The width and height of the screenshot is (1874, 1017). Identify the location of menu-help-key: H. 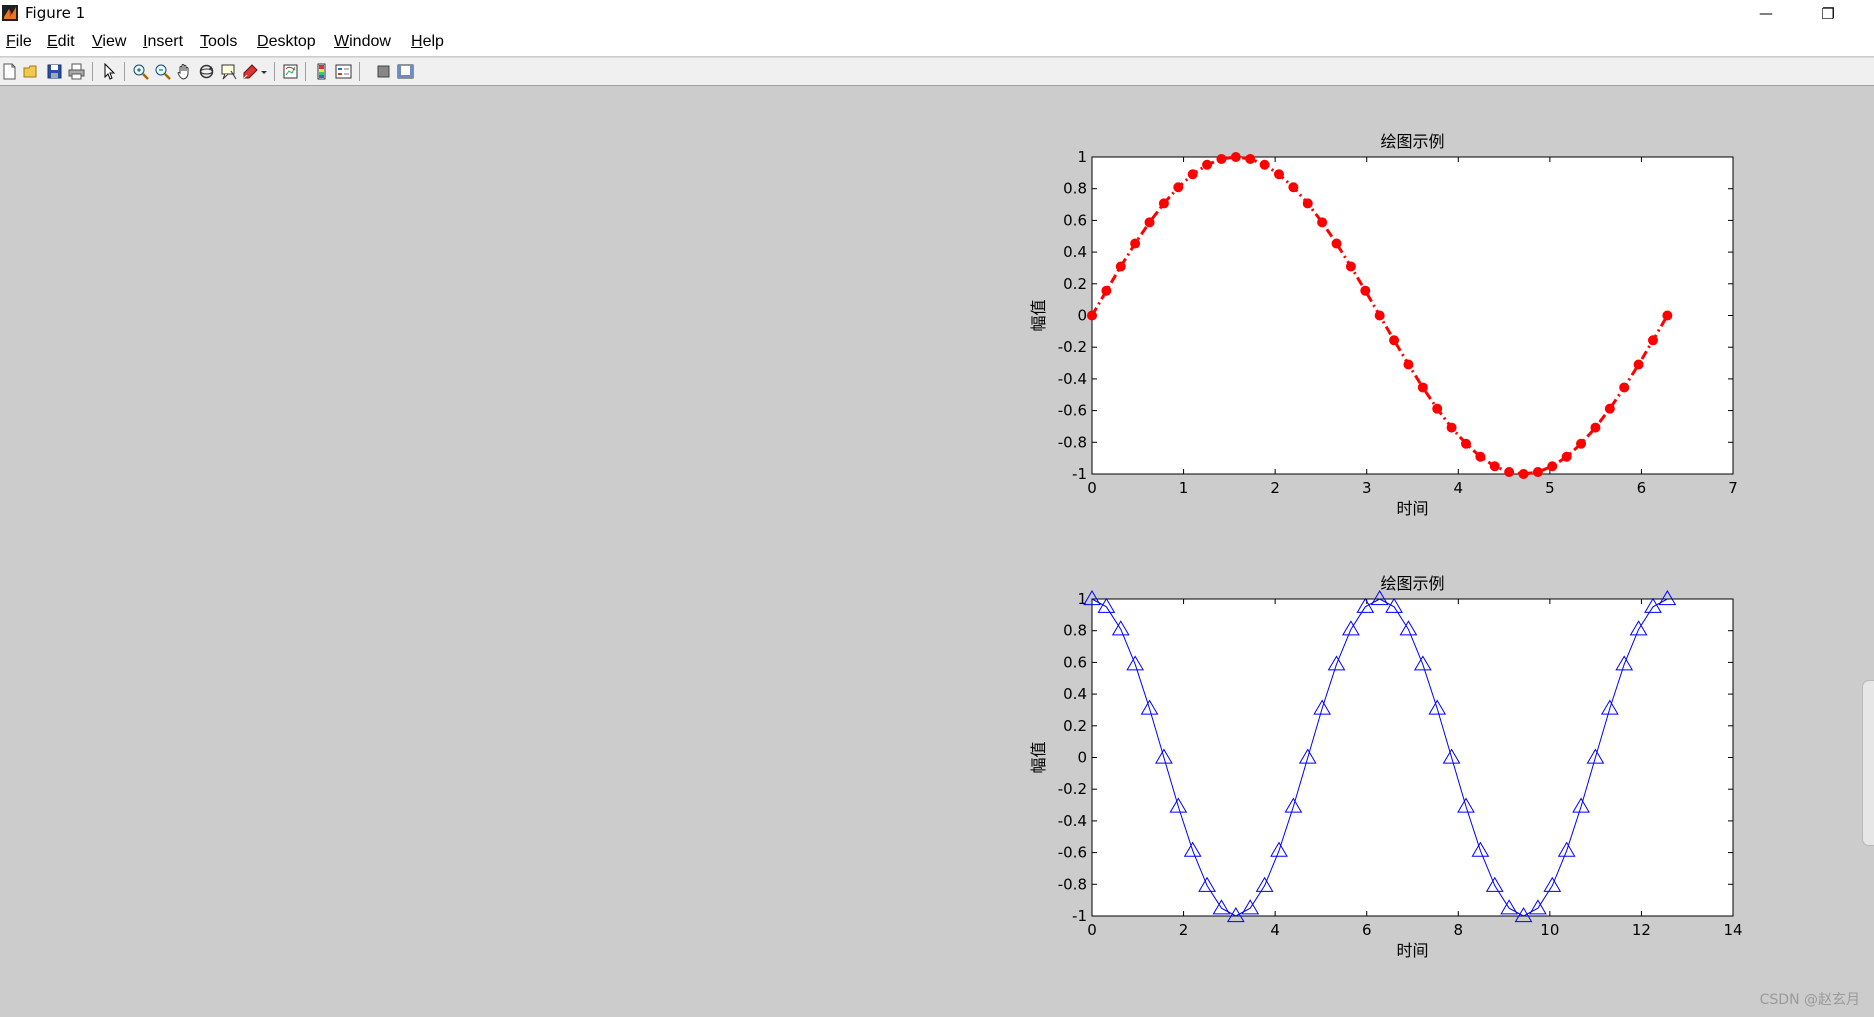
(417, 41).